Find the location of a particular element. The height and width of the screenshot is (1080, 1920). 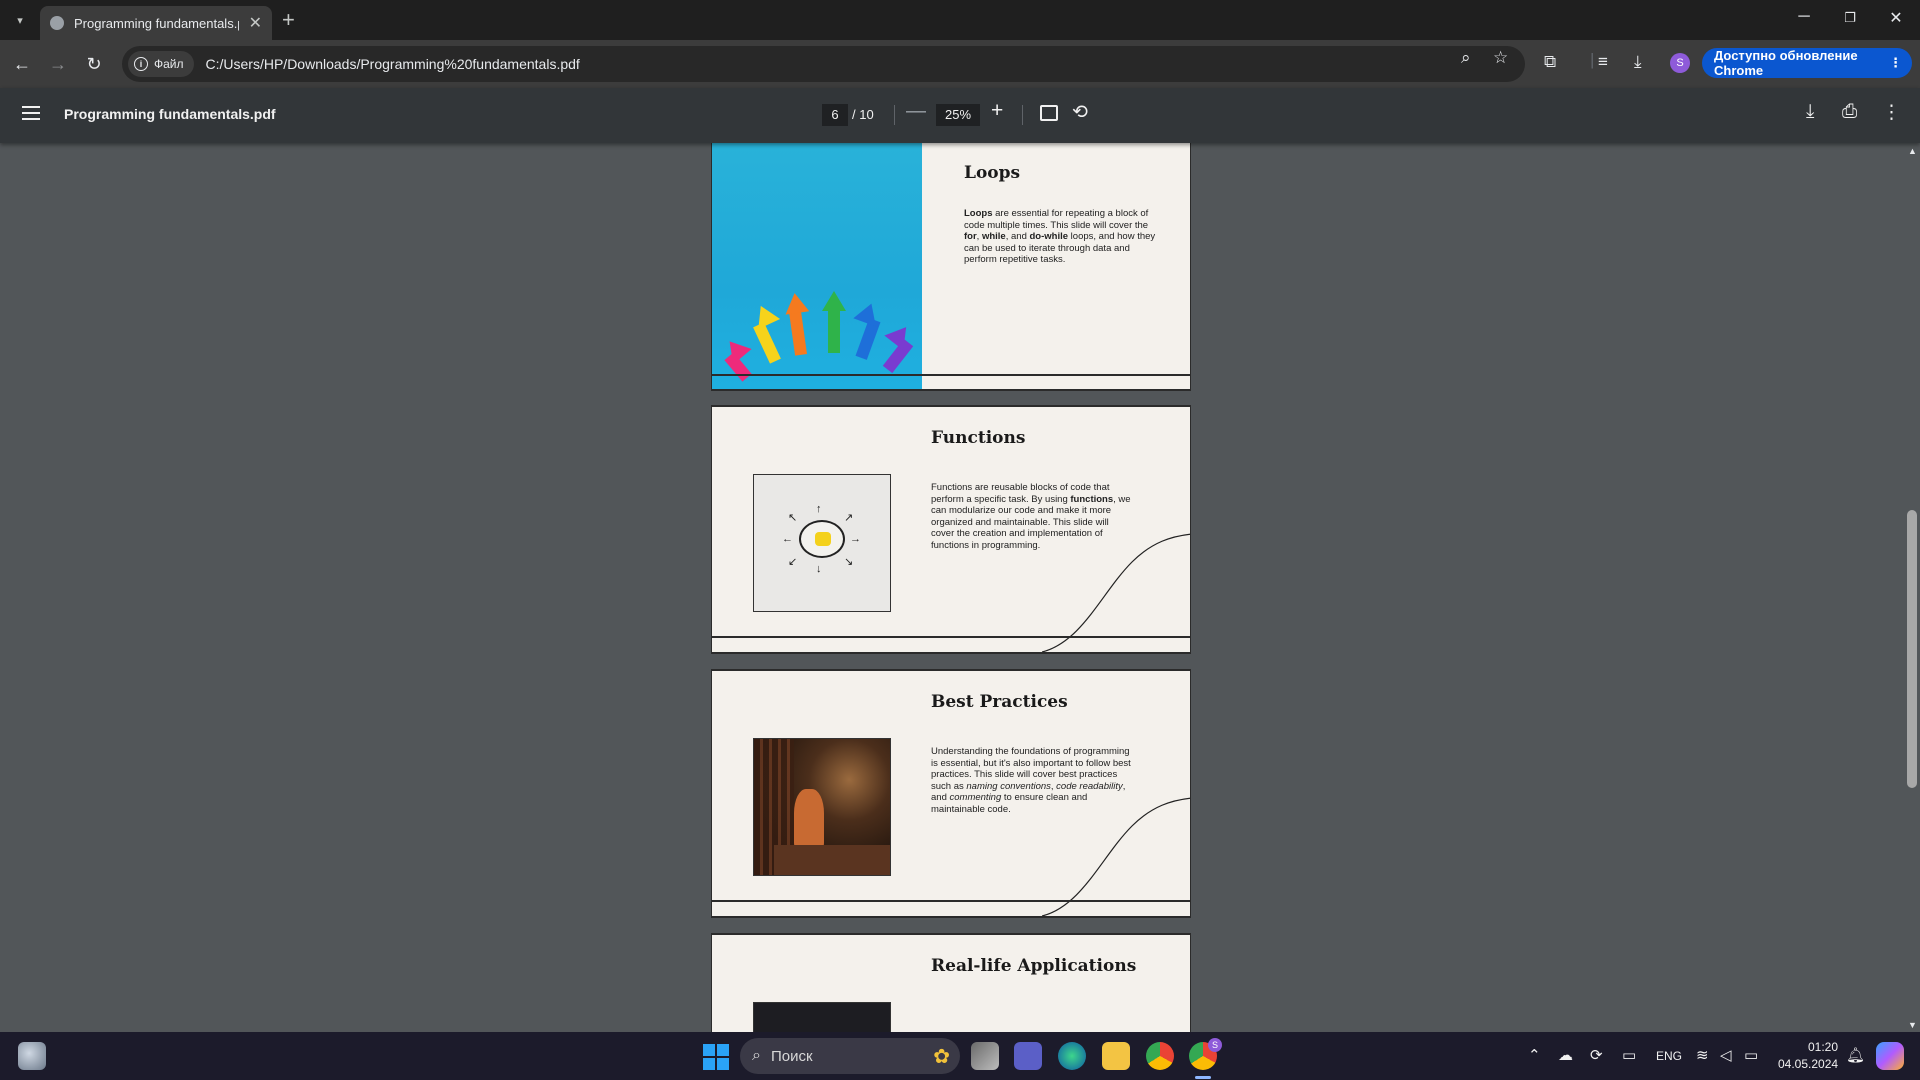

slide-title: Functions is located at coordinates (978, 438).